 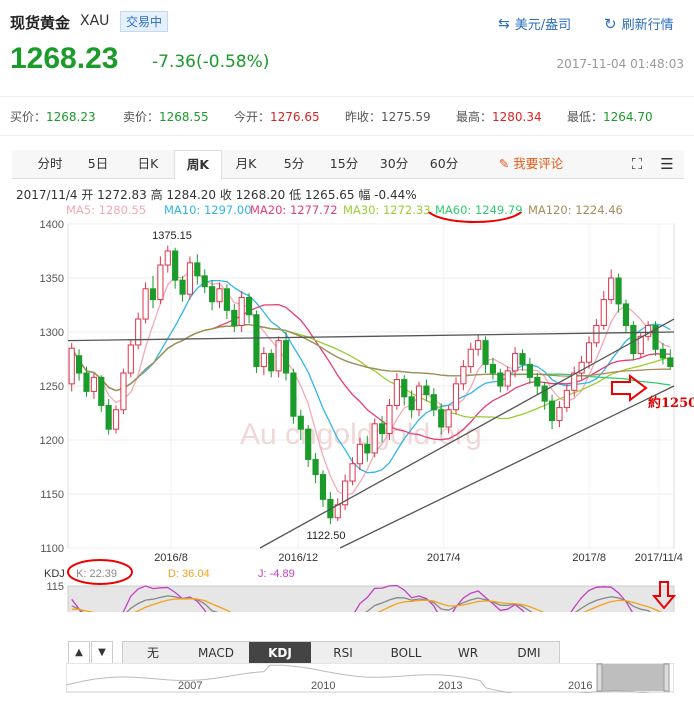 I want to click on y-tick-label: 1150, so click(x=52, y=495).